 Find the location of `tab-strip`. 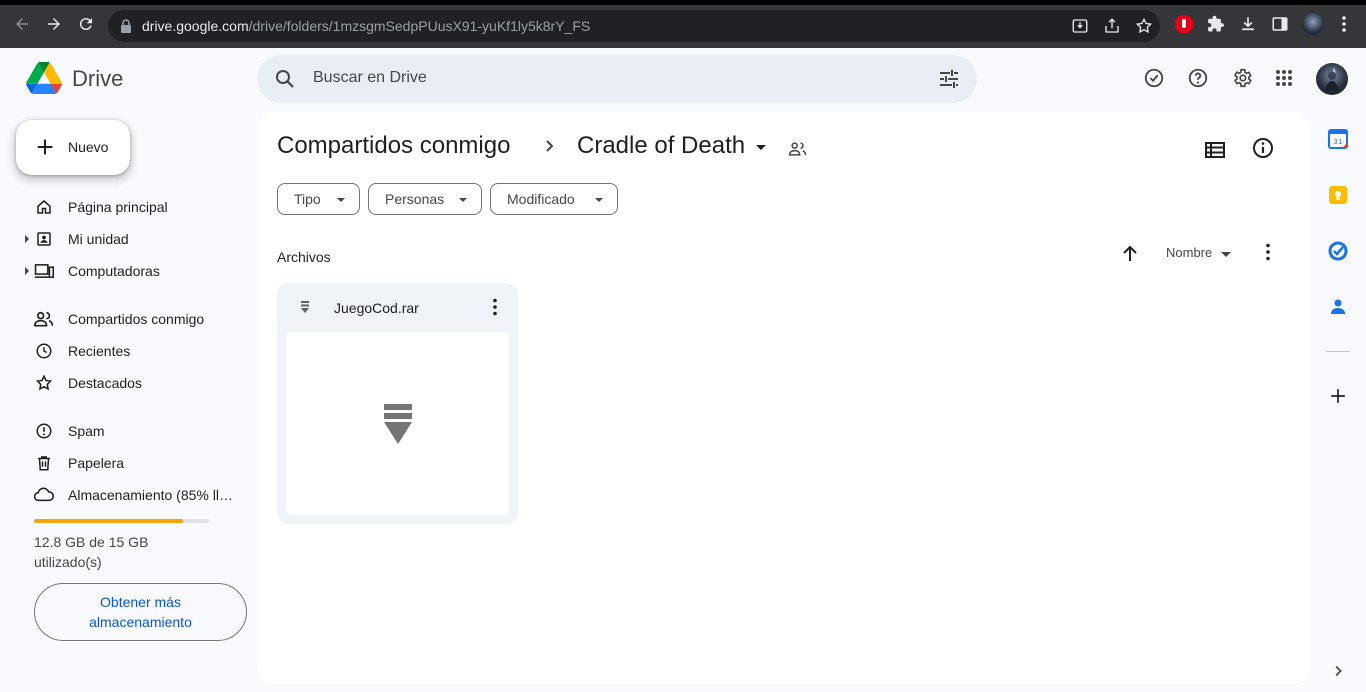

tab-strip is located at coordinates (683, 2).